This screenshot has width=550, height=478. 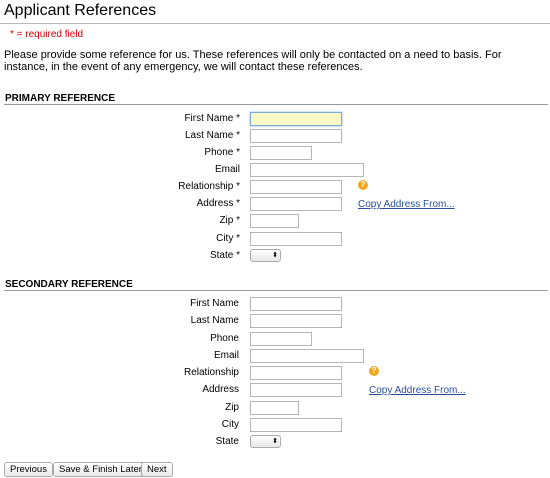 What do you see at coordinates (226, 355) in the screenshot?
I see `secondary-email-label: Email` at bounding box center [226, 355].